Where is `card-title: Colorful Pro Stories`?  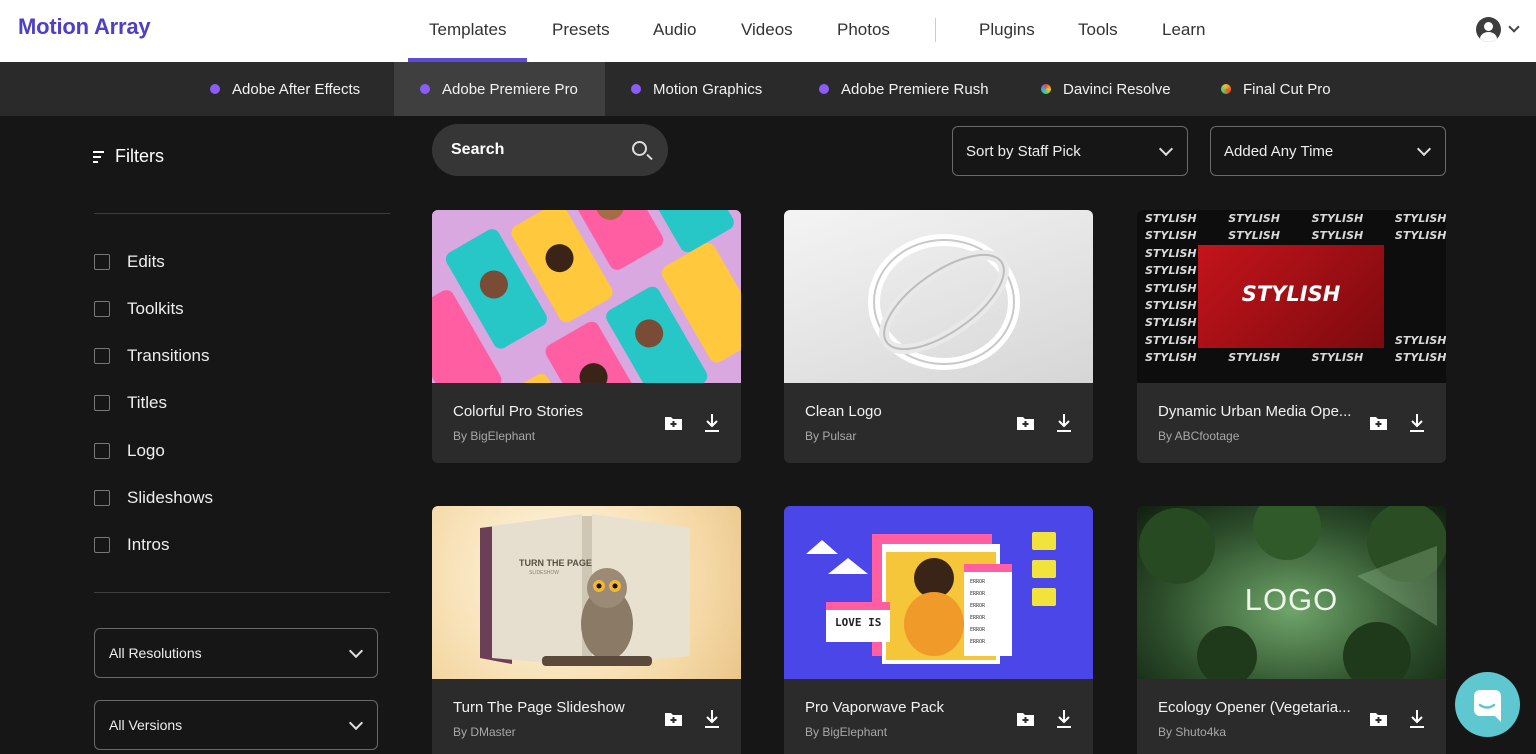
card-title: Colorful Pro Stories is located at coordinates (518, 411).